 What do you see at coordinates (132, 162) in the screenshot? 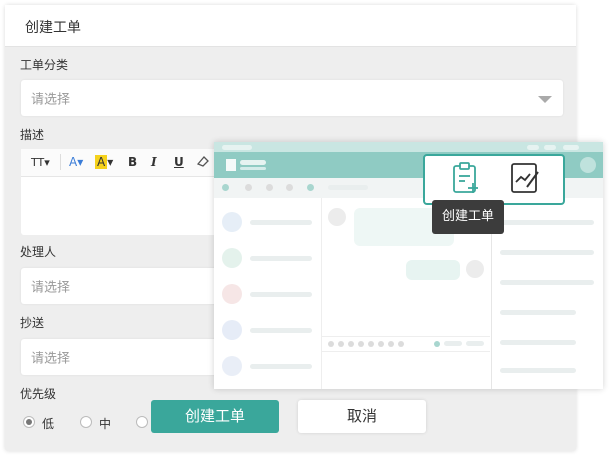
I see `bold-button: B` at bounding box center [132, 162].